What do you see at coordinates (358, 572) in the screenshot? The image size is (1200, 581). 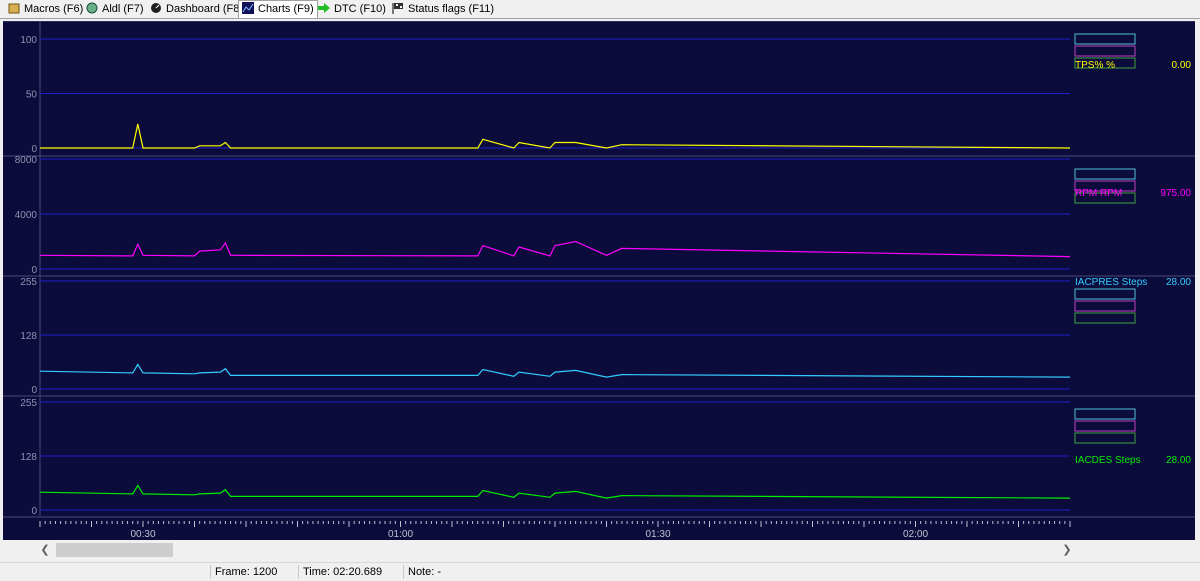 I see `time-value: 02:20.689` at bounding box center [358, 572].